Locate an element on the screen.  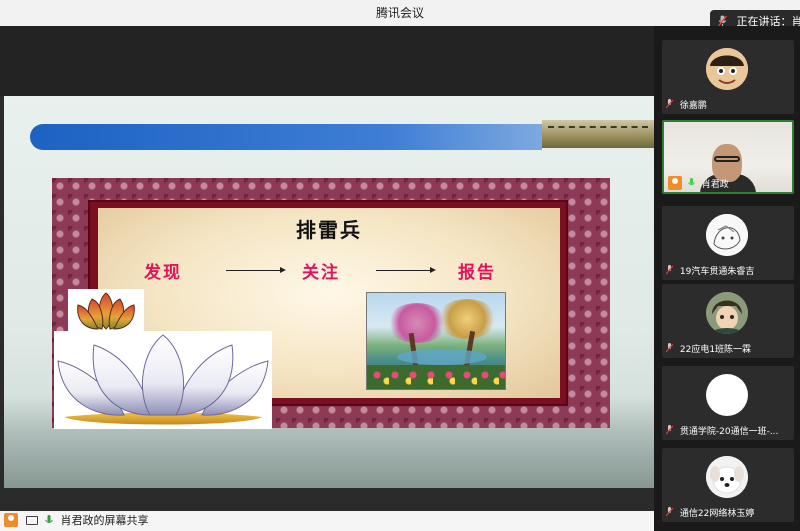
participant-name: 19汽车贯通朱睿吉 is located at coordinates (717, 272).